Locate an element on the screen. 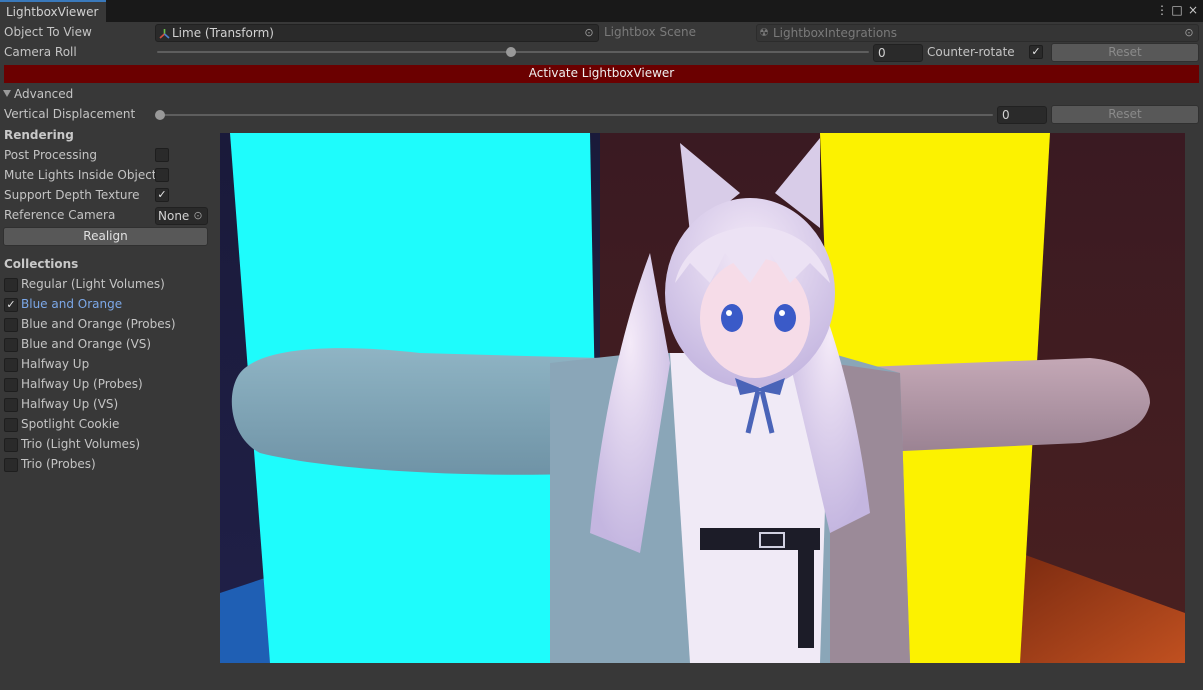 This screenshot has width=1203, height=690. collection-label: Blue and Orange (Probes) is located at coordinates (98, 324).